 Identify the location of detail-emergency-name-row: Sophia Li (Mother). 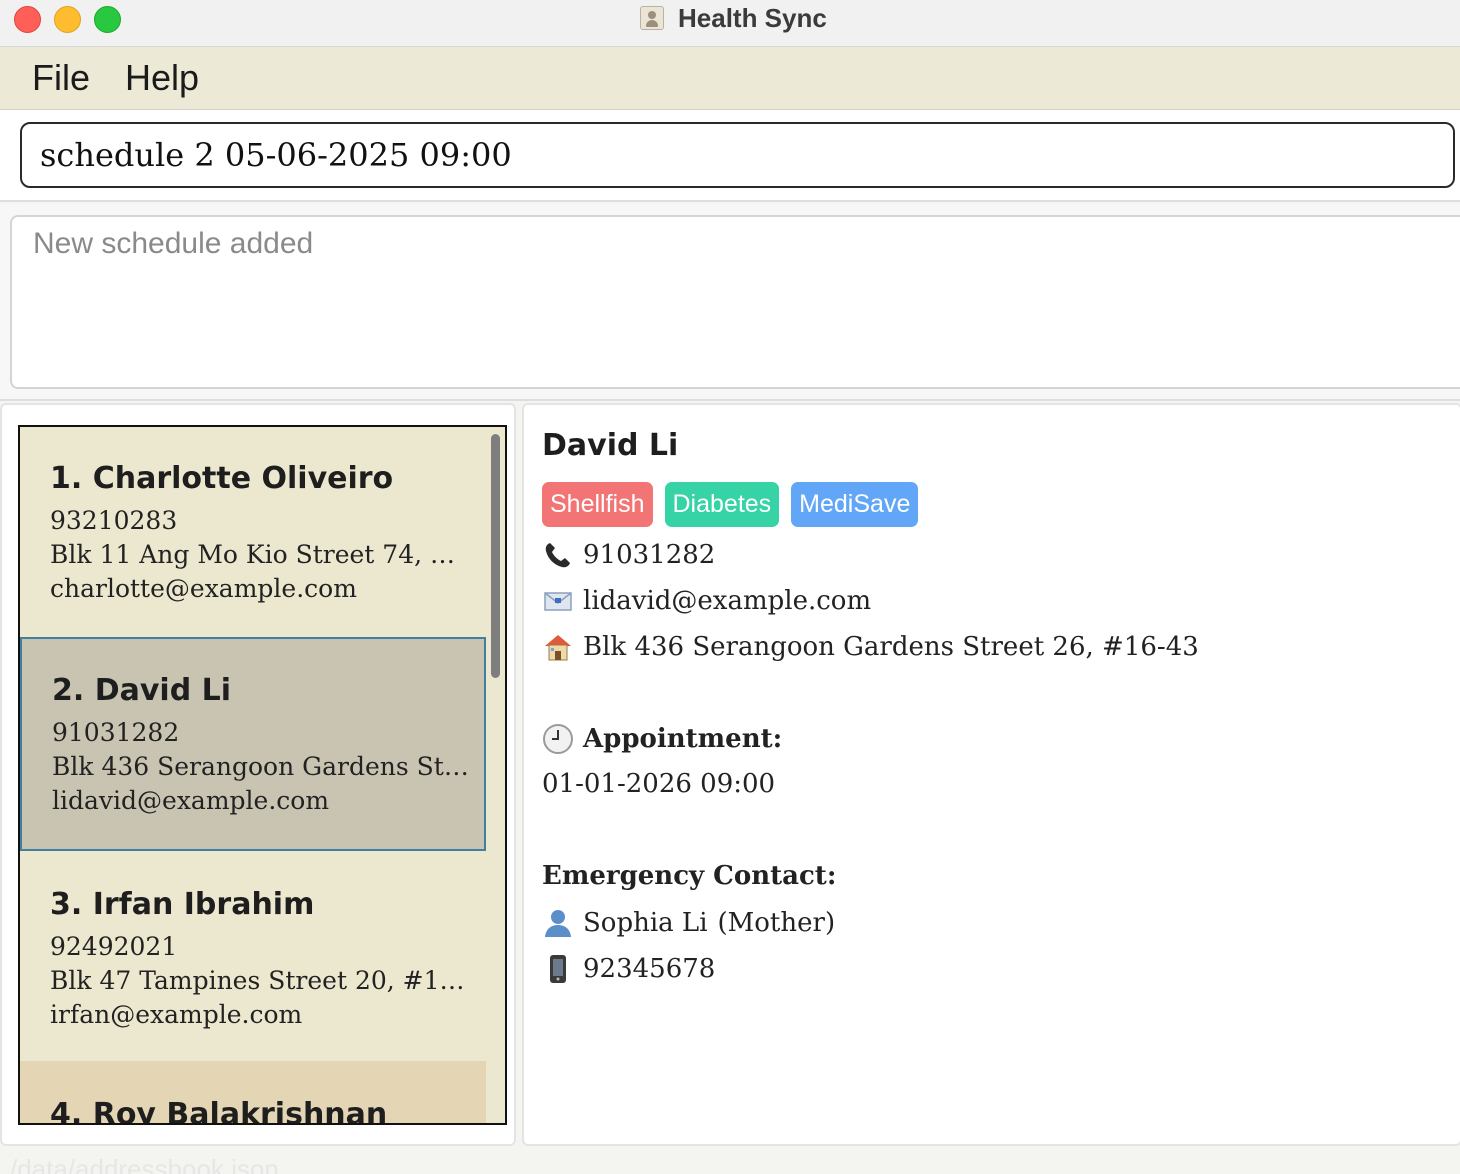
(688, 923).